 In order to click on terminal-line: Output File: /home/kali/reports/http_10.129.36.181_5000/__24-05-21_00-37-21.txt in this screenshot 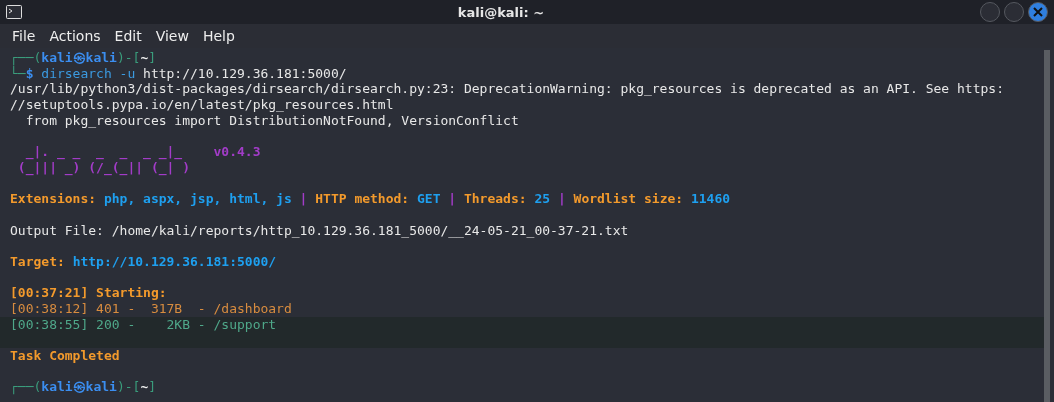, I will do `click(319, 230)`.